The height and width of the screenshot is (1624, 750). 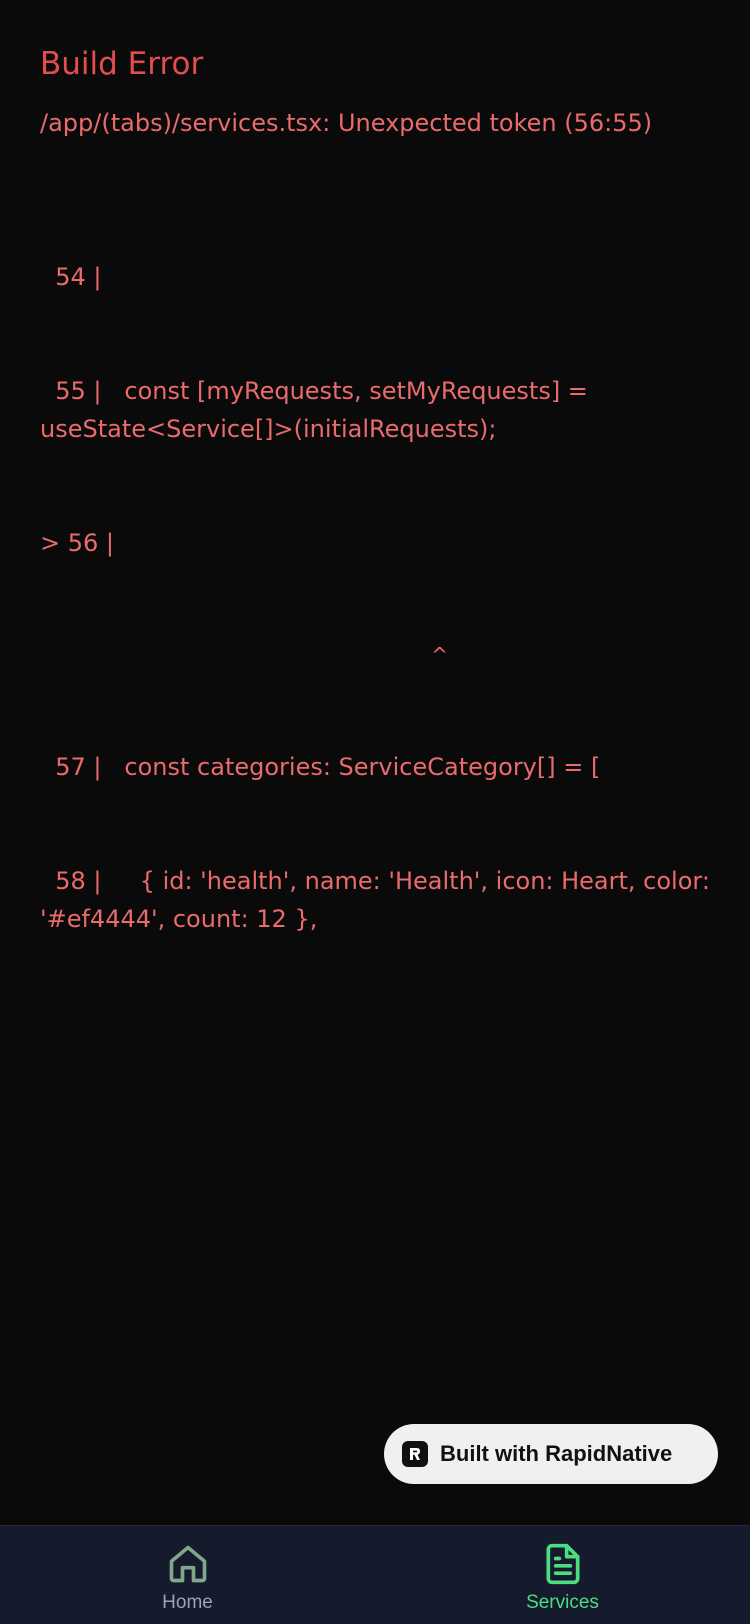 I want to click on badge-label: Built with RapidNative, so click(x=556, y=1453).